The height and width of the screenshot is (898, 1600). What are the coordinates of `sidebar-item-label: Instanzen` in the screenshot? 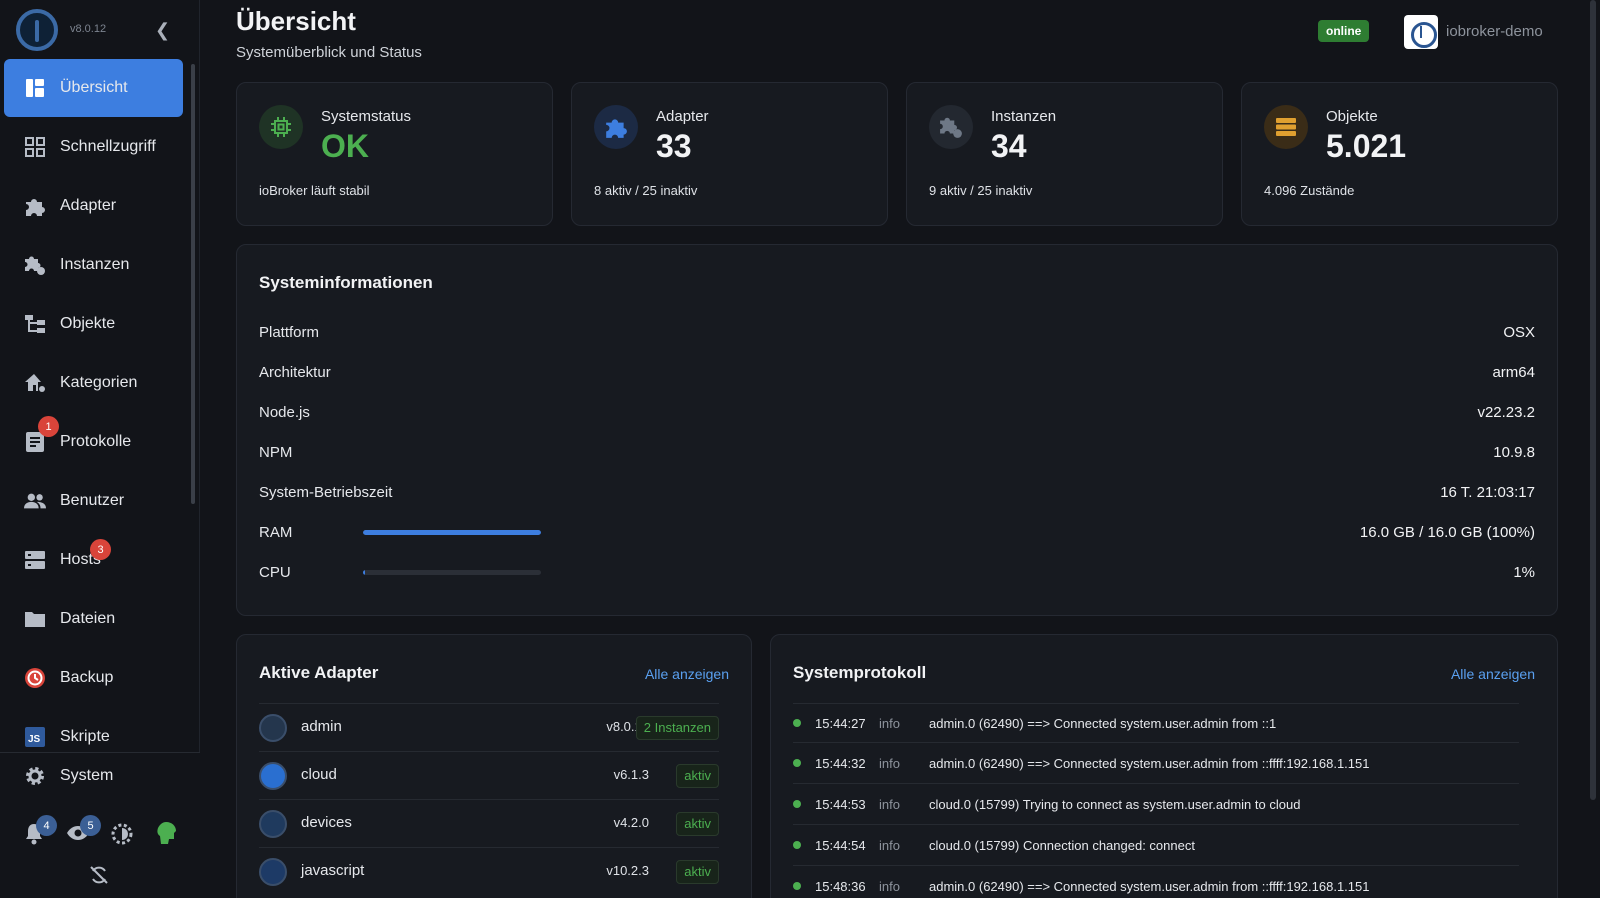 It's located at (95, 264).